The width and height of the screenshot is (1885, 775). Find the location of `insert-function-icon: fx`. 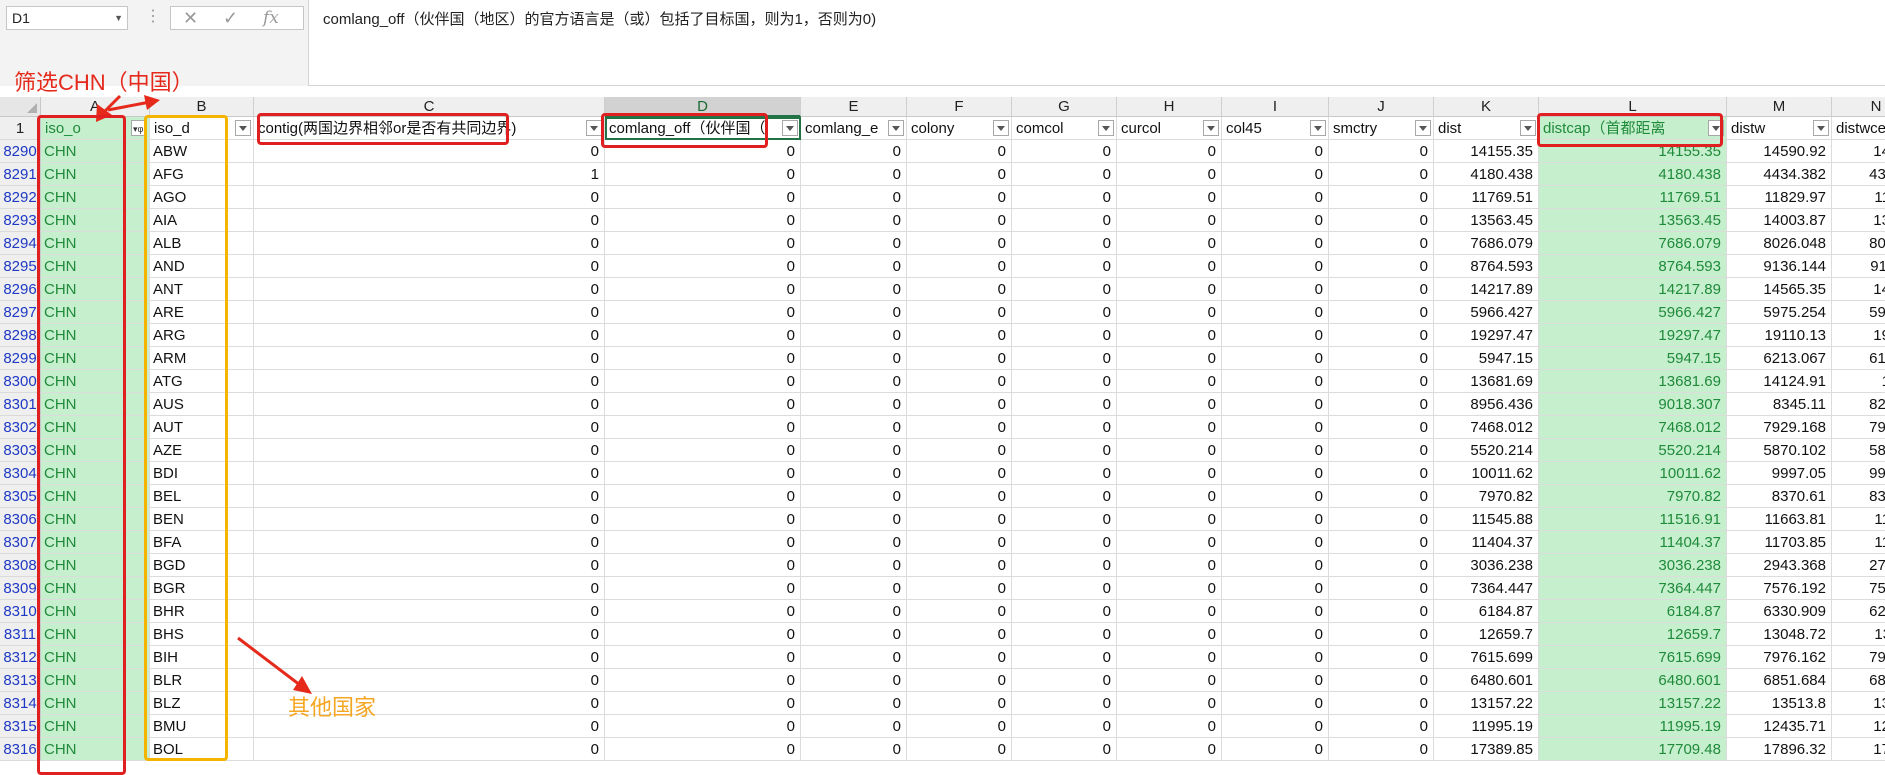

insert-function-icon: fx is located at coordinates (271, 18).